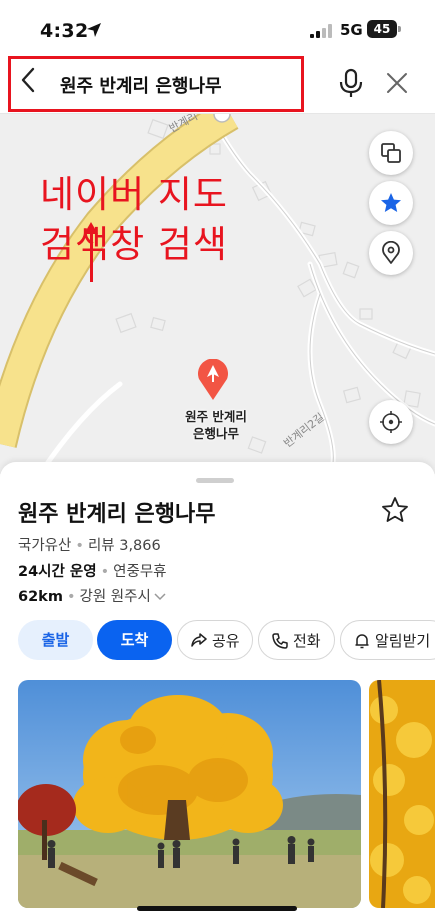  What do you see at coordinates (134, 640) in the screenshot?
I see `arrive-button: 도착` at bounding box center [134, 640].